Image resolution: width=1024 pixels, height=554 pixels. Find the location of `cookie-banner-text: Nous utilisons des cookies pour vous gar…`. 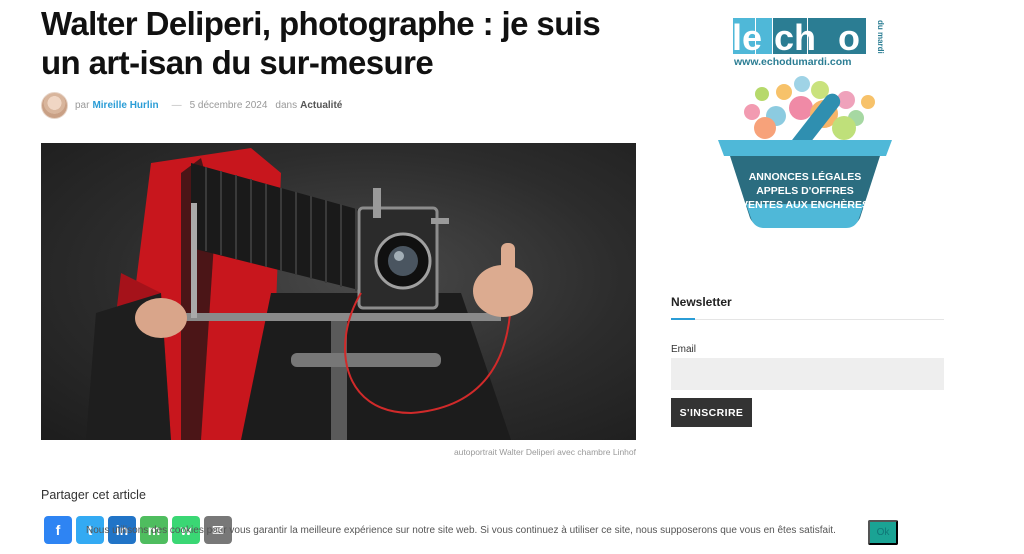

cookie-banner-text: Nous utilisons des cookies pour vous gar… is located at coordinates (461, 530).